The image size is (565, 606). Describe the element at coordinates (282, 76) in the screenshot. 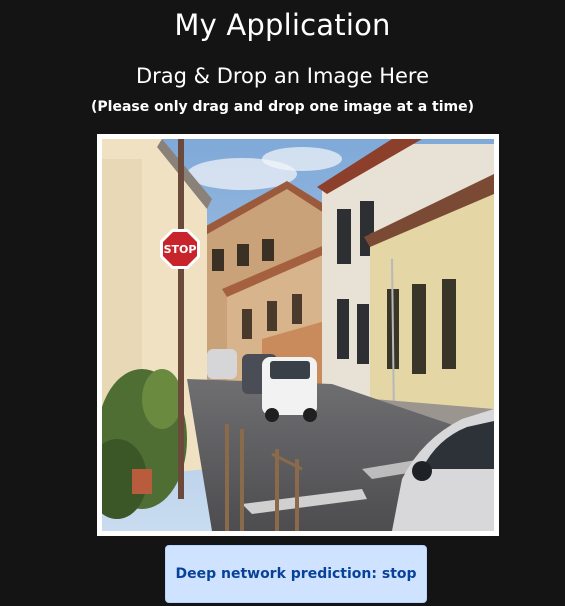

I see `dropzone-heading: Drag & Drop an Image Here` at that location.